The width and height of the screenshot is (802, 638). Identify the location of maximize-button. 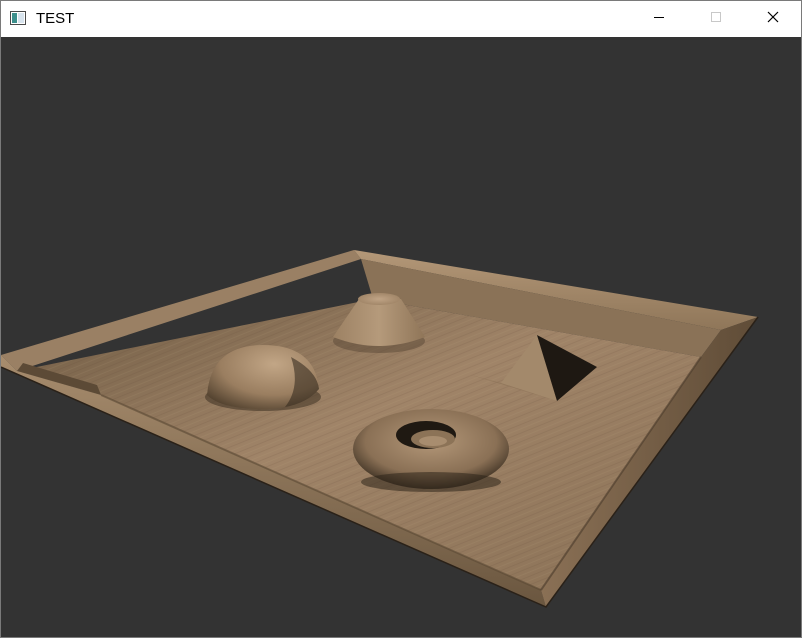
(715, 19).